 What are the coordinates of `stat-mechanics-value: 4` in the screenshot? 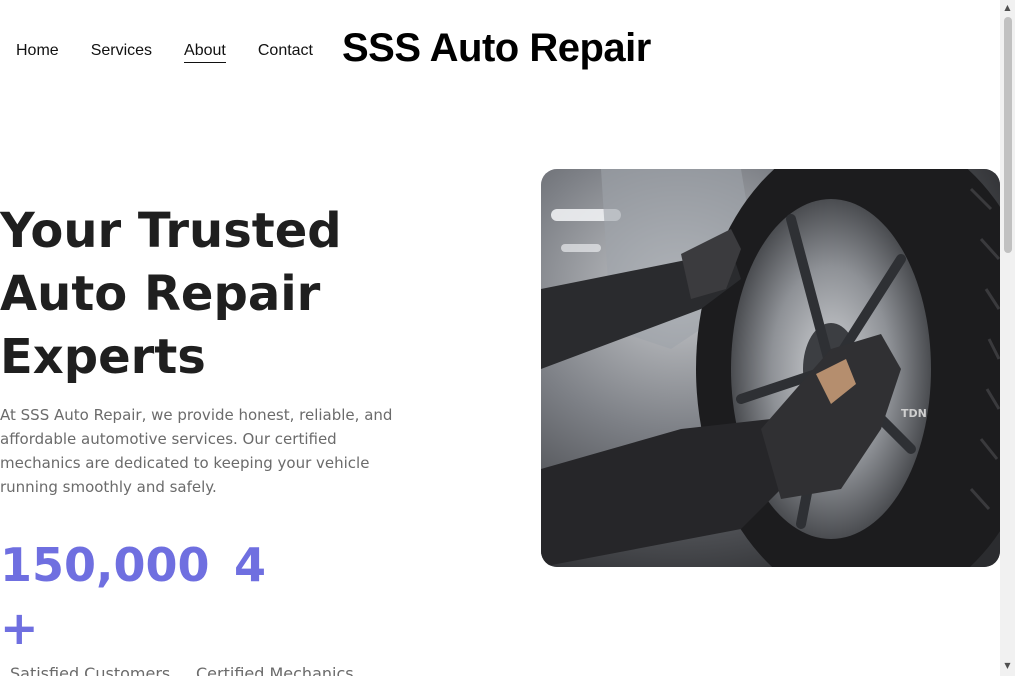 It's located at (250, 565).